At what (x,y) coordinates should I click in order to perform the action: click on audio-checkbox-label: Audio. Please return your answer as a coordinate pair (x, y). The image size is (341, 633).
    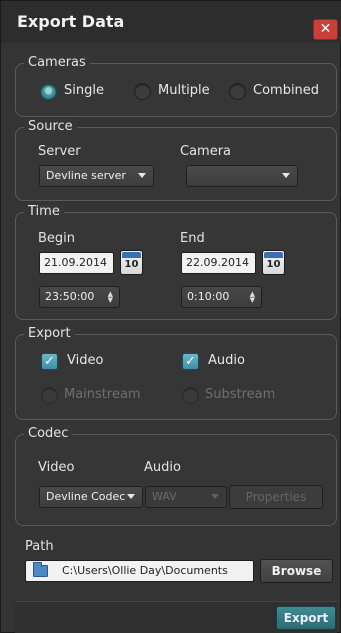
    Looking at the image, I should click on (226, 360).